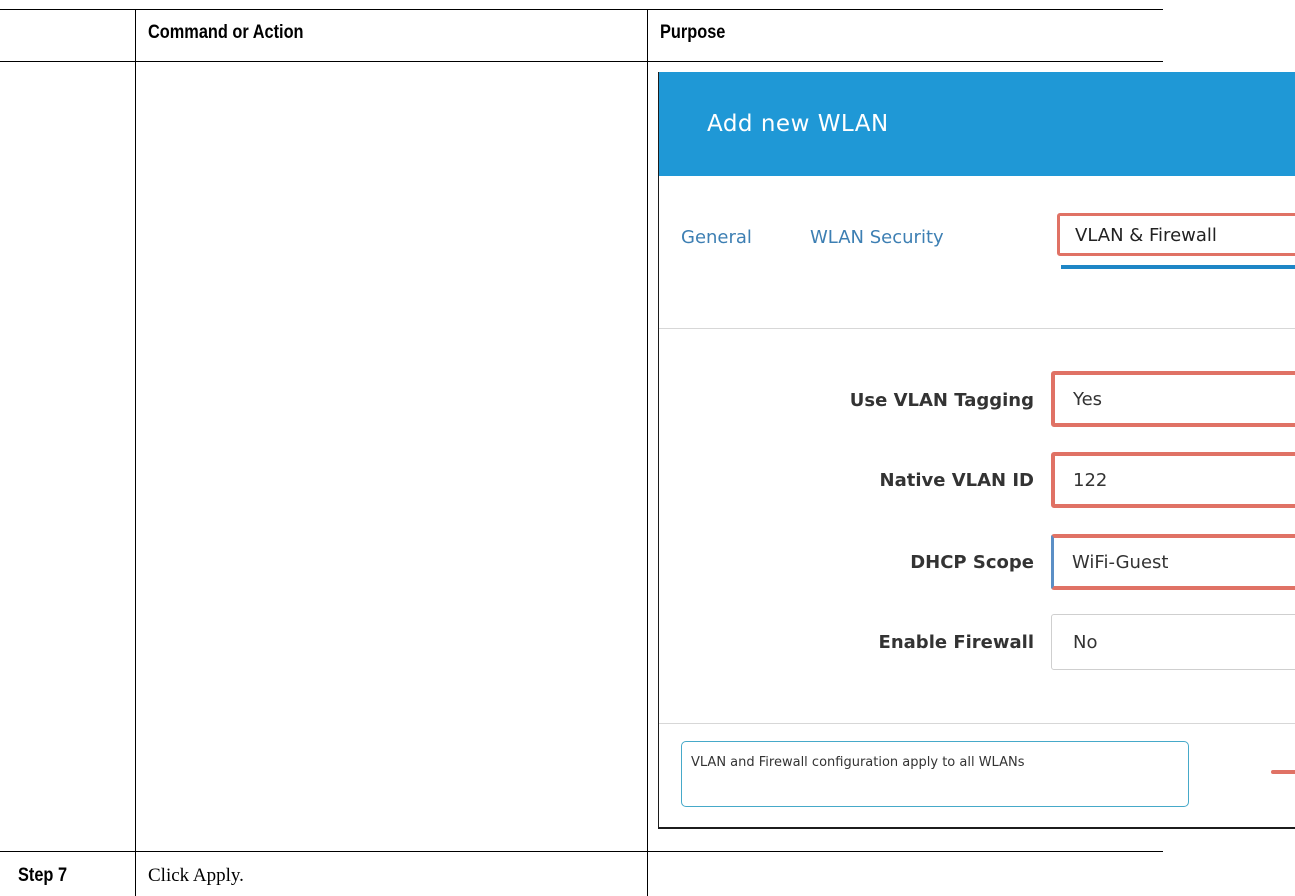 This screenshot has width=1295, height=896. Describe the element at coordinates (877, 237) in the screenshot. I see `tab-wlan-security: WLAN Security` at that location.